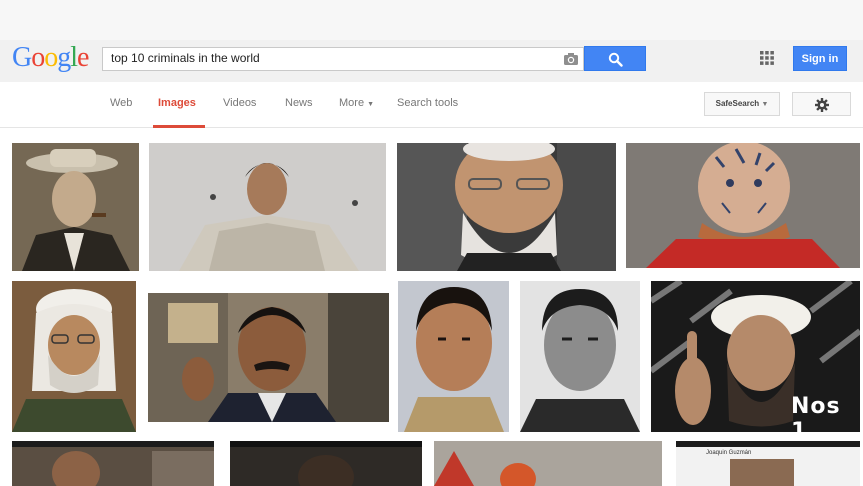 The width and height of the screenshot is (863, 486). Describe the element at coordinates (431, 20) in the screenshot. I see `top-fade` at that location.